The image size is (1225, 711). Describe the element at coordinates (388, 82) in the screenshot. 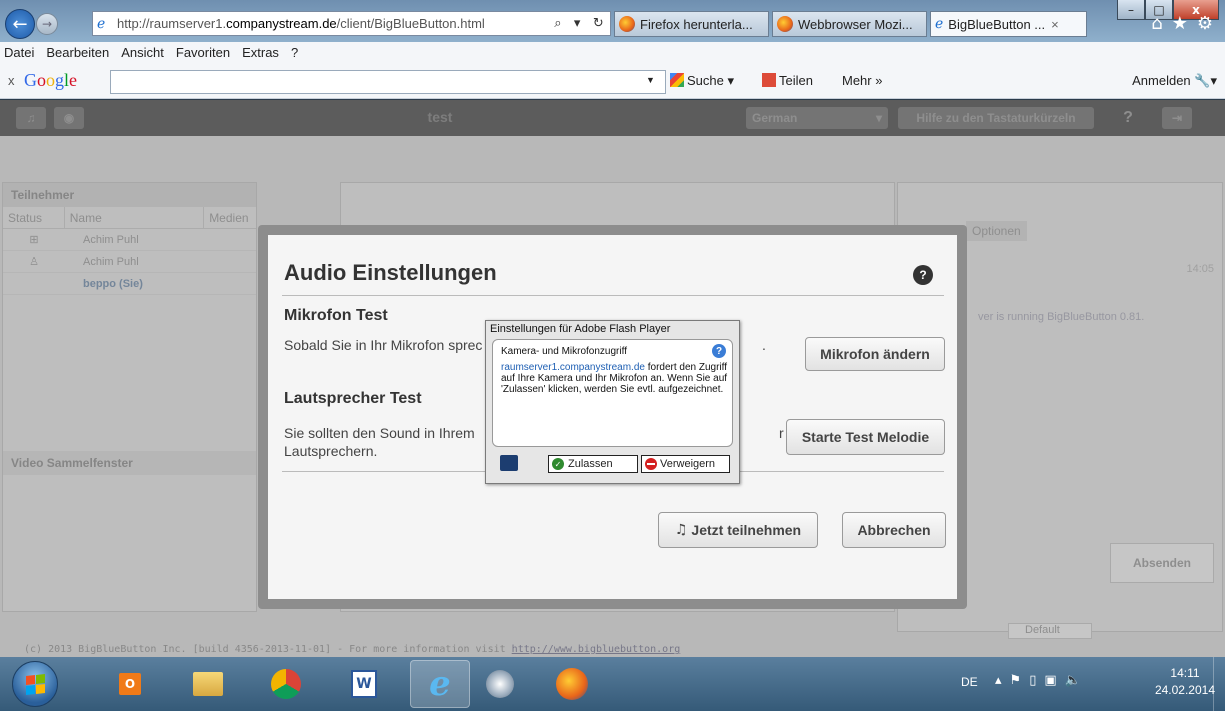

I see `google-search-input` at that location.